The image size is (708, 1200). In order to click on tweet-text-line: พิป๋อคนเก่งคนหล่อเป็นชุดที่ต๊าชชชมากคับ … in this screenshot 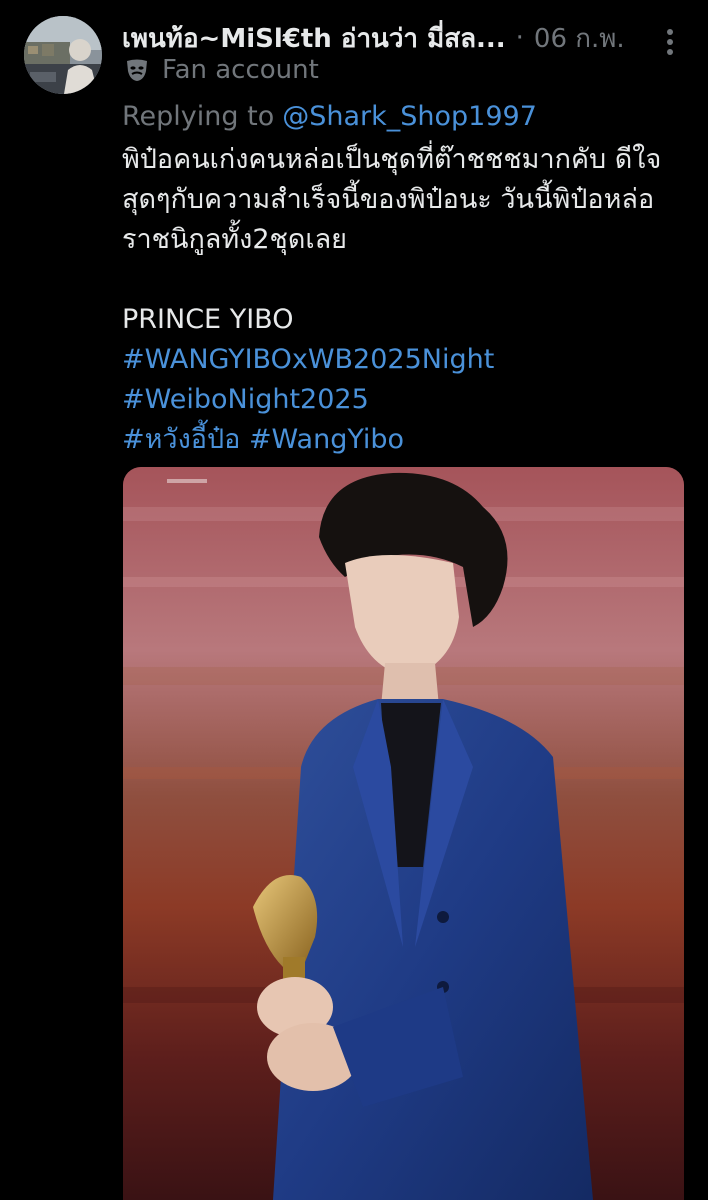, I will do `click(392, 159)`.